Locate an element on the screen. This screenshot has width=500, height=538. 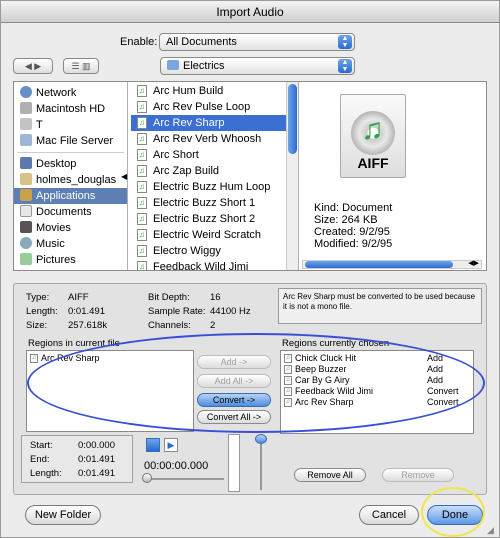
hard-drive-icon is located at coordinates (26, 108).